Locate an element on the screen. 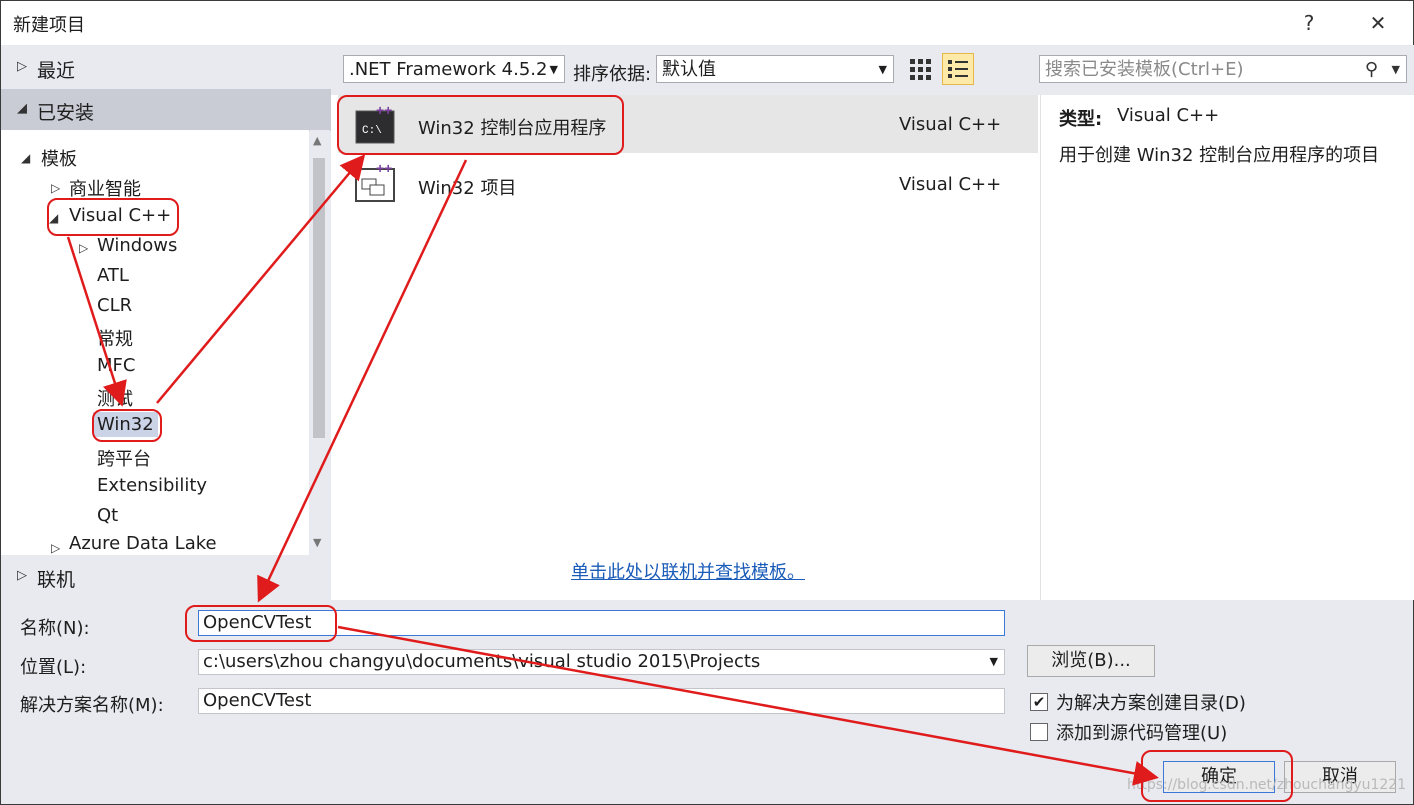 The width and height of the screenshot is (1414, 805). tree-item-azure: Azure Data Lake is located at coordinates (143, 543).